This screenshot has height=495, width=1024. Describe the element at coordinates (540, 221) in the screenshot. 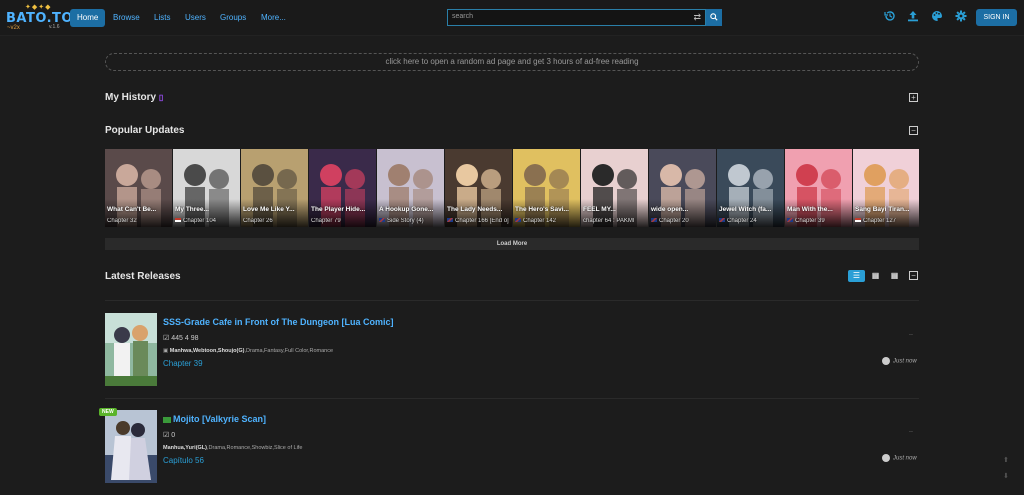

I see `popular-card-chapter-text: Chapter 142` at that location.